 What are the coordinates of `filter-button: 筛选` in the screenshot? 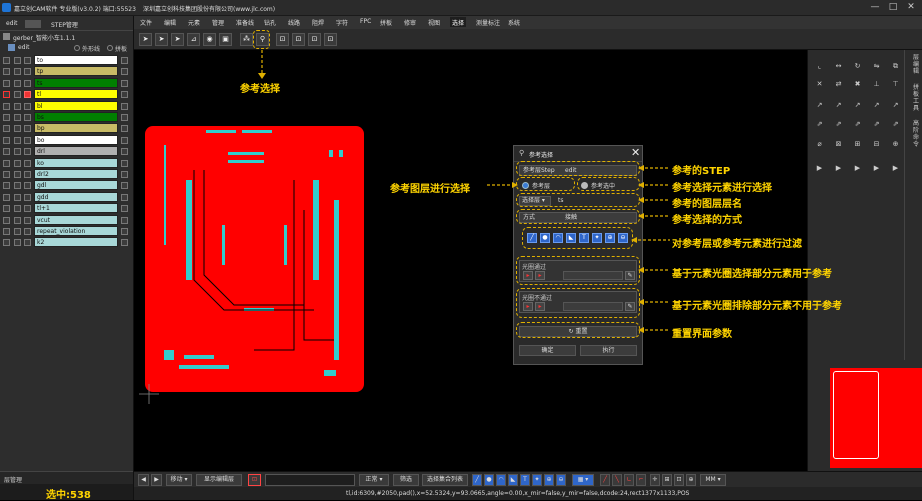 It's located at (406, 480).